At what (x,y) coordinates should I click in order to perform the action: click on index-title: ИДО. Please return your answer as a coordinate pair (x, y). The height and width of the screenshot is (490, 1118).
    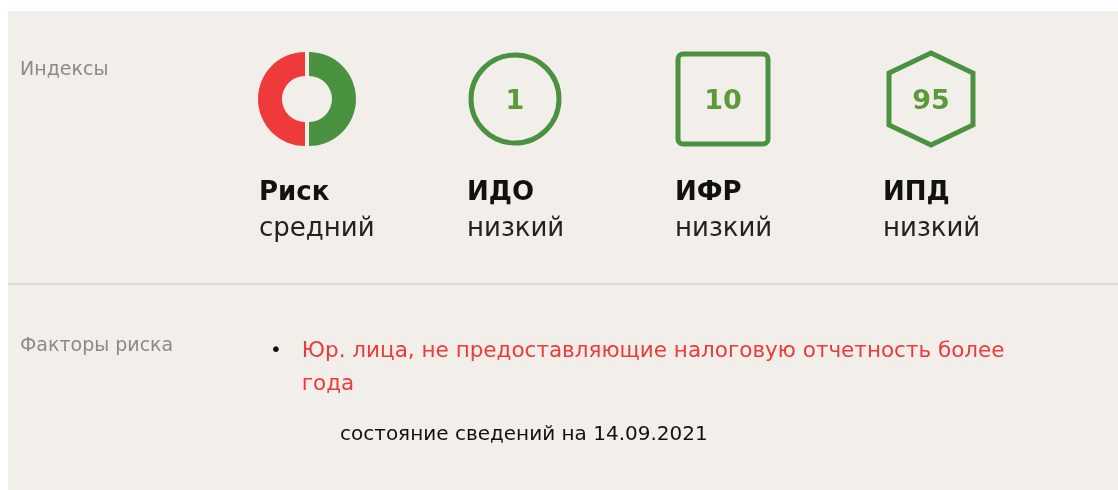
    Looking at the image, I should click on (501, 191).